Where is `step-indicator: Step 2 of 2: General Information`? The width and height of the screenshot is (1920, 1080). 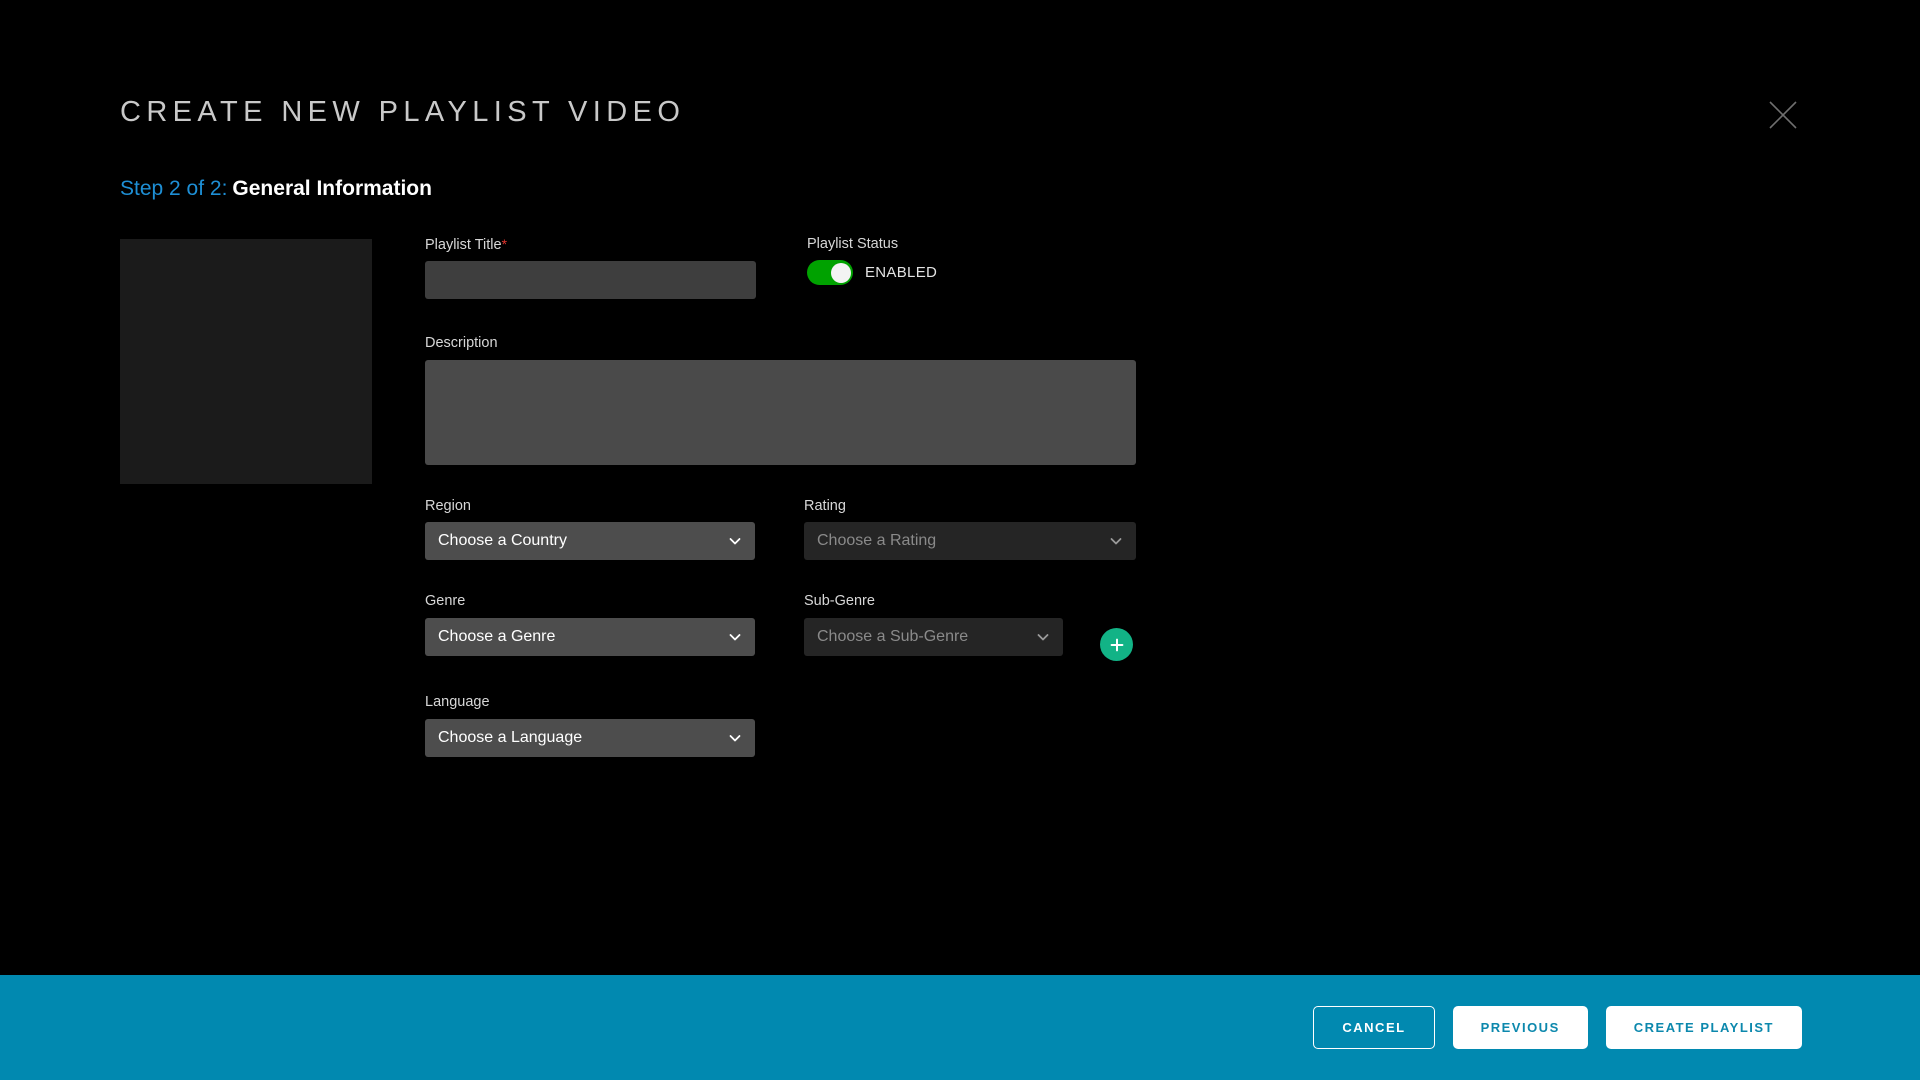
step-indicator: Step 2 of 2: General Information is located at coordinates (276, 189).